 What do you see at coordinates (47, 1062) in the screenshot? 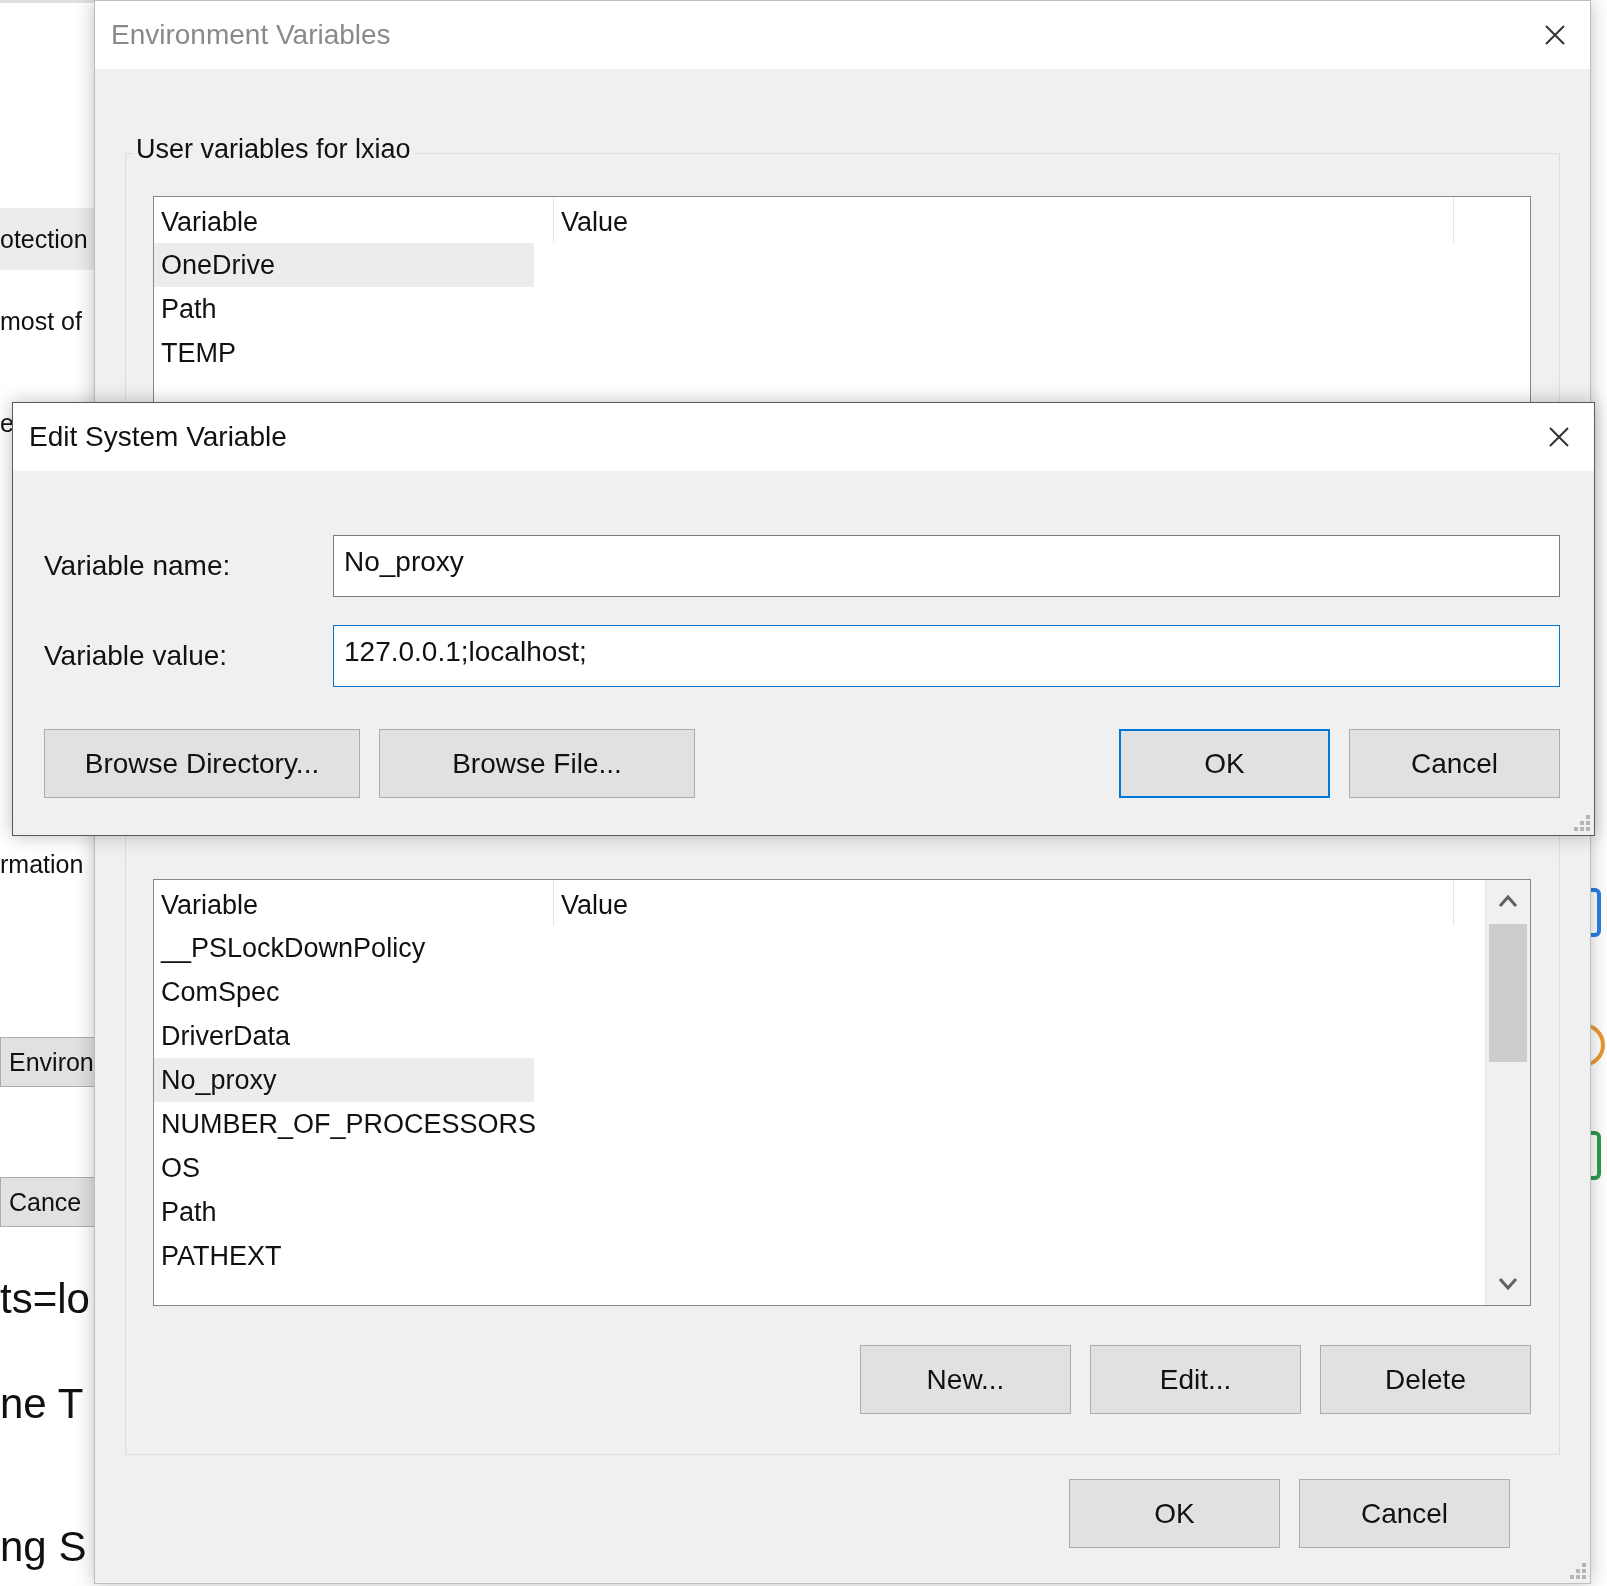
I see `background-button: Environ` at bounding box center [47, 1062].